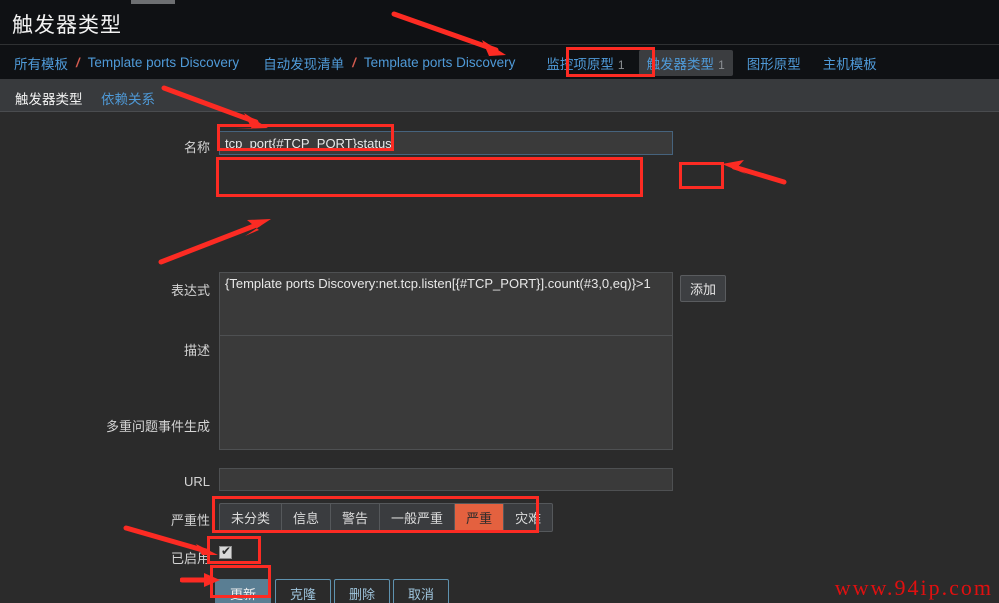  I want to click on nav-item-item-prototypes-label: 监控项原型, so click(580, 64).